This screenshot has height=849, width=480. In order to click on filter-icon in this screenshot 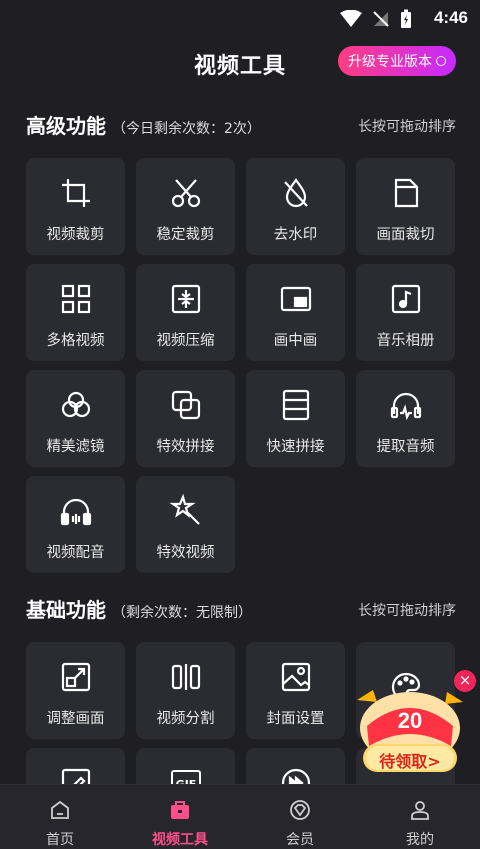, I will do `click(75, 404)`.